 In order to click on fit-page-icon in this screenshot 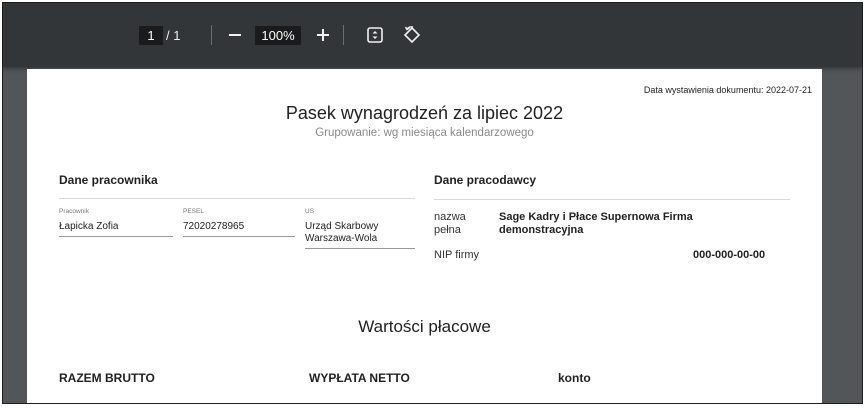, I will do `click(375, 35)`.